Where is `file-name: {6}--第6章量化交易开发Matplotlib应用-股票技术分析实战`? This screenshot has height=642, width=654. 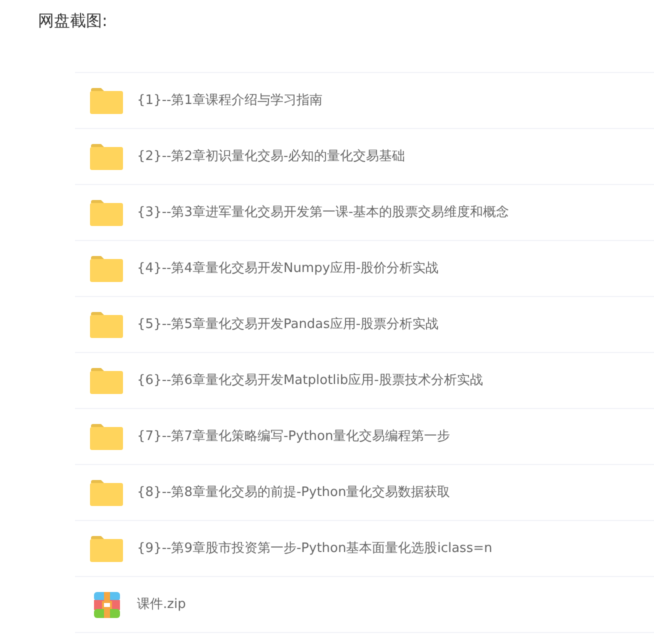 file-name: {6}--第6章量化交易开发Matplotlib应用-股票技术分析实战 is located at coordinates (310, 381).